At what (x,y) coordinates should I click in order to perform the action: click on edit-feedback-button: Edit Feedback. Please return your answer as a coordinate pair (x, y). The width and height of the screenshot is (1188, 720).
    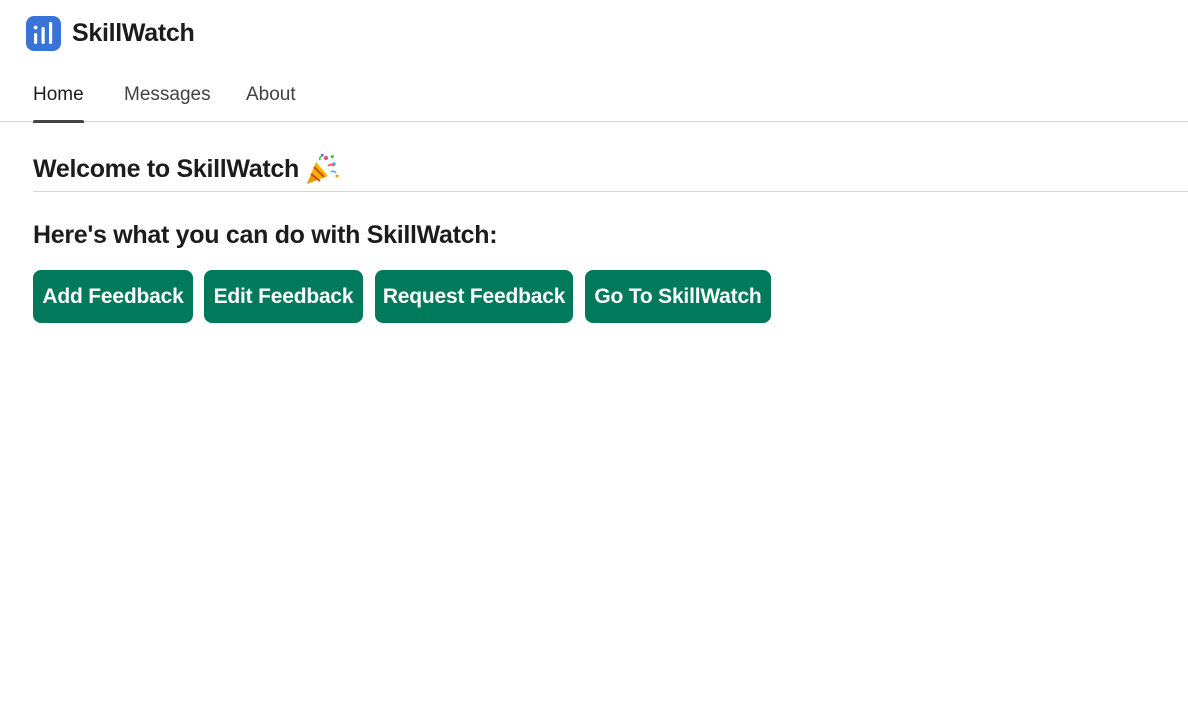
    Looking at the image, I should click on (283, 296).